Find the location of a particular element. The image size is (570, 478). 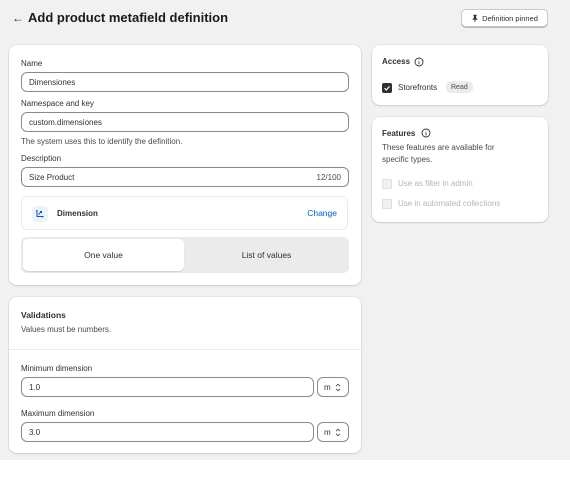

page-title: Add product metafield definition is located at coordinates (128, 17).